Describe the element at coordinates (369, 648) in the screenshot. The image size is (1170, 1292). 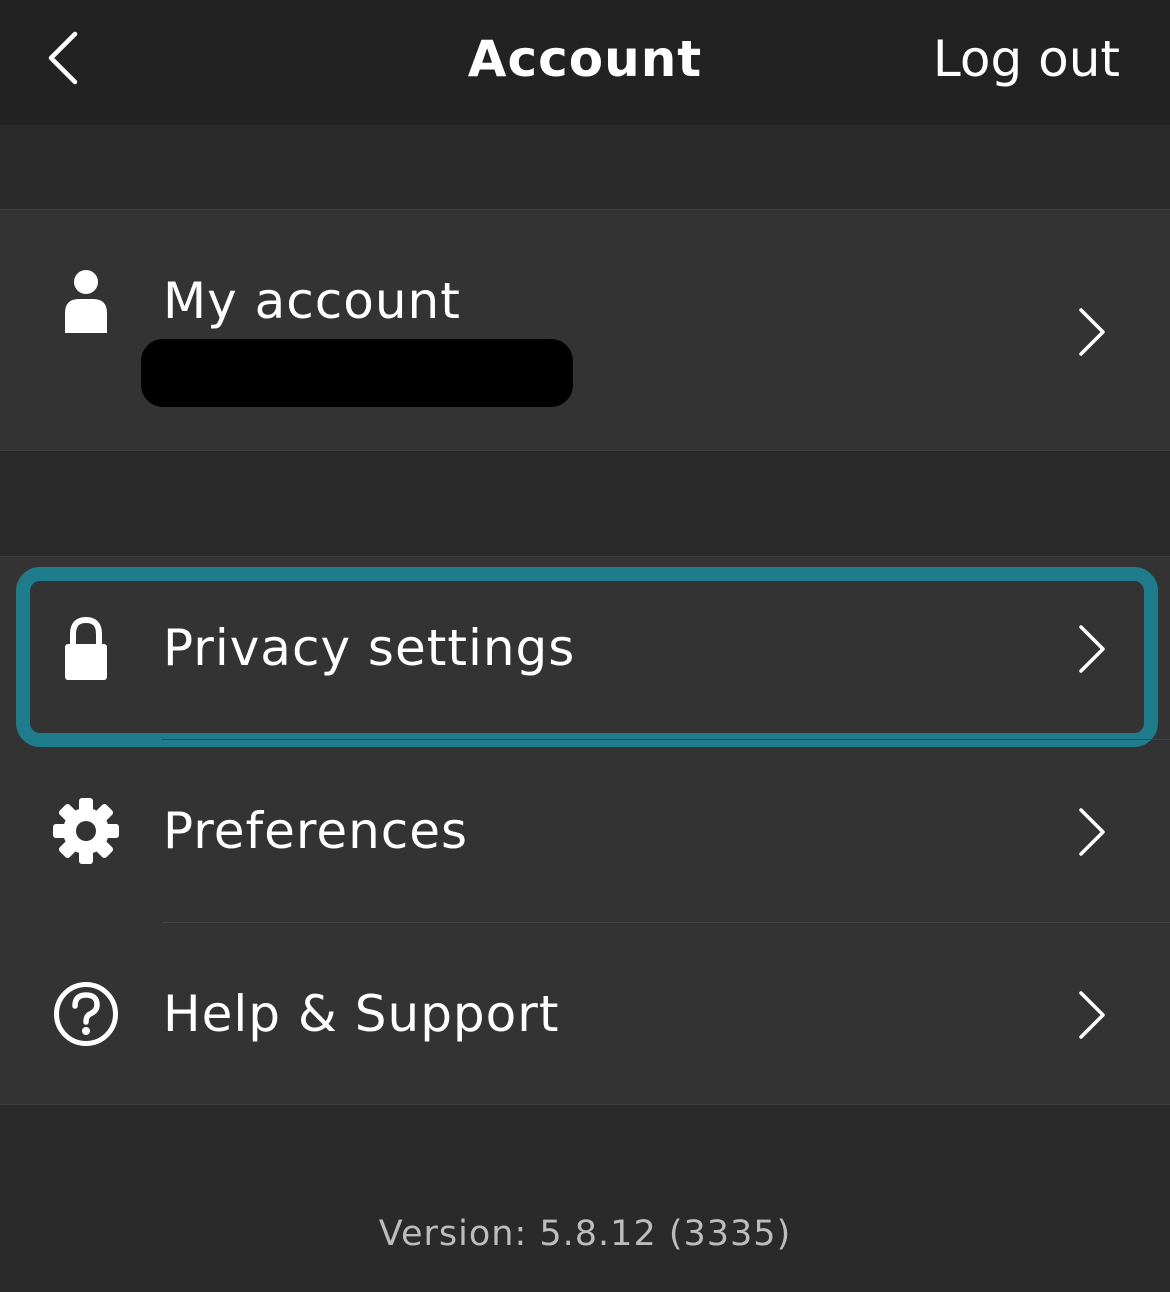
I see `privacy-settings-label: Privacy settings` at that location.